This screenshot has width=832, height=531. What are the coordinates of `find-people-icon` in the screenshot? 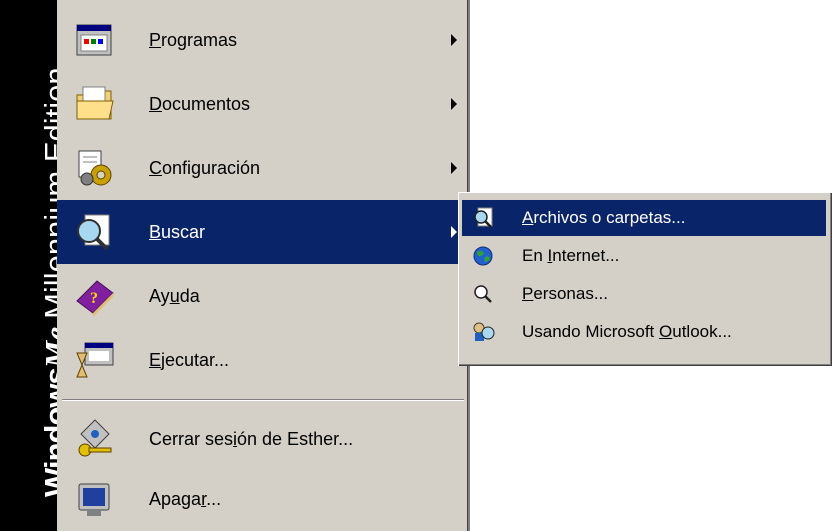 It's located at (484, 294).